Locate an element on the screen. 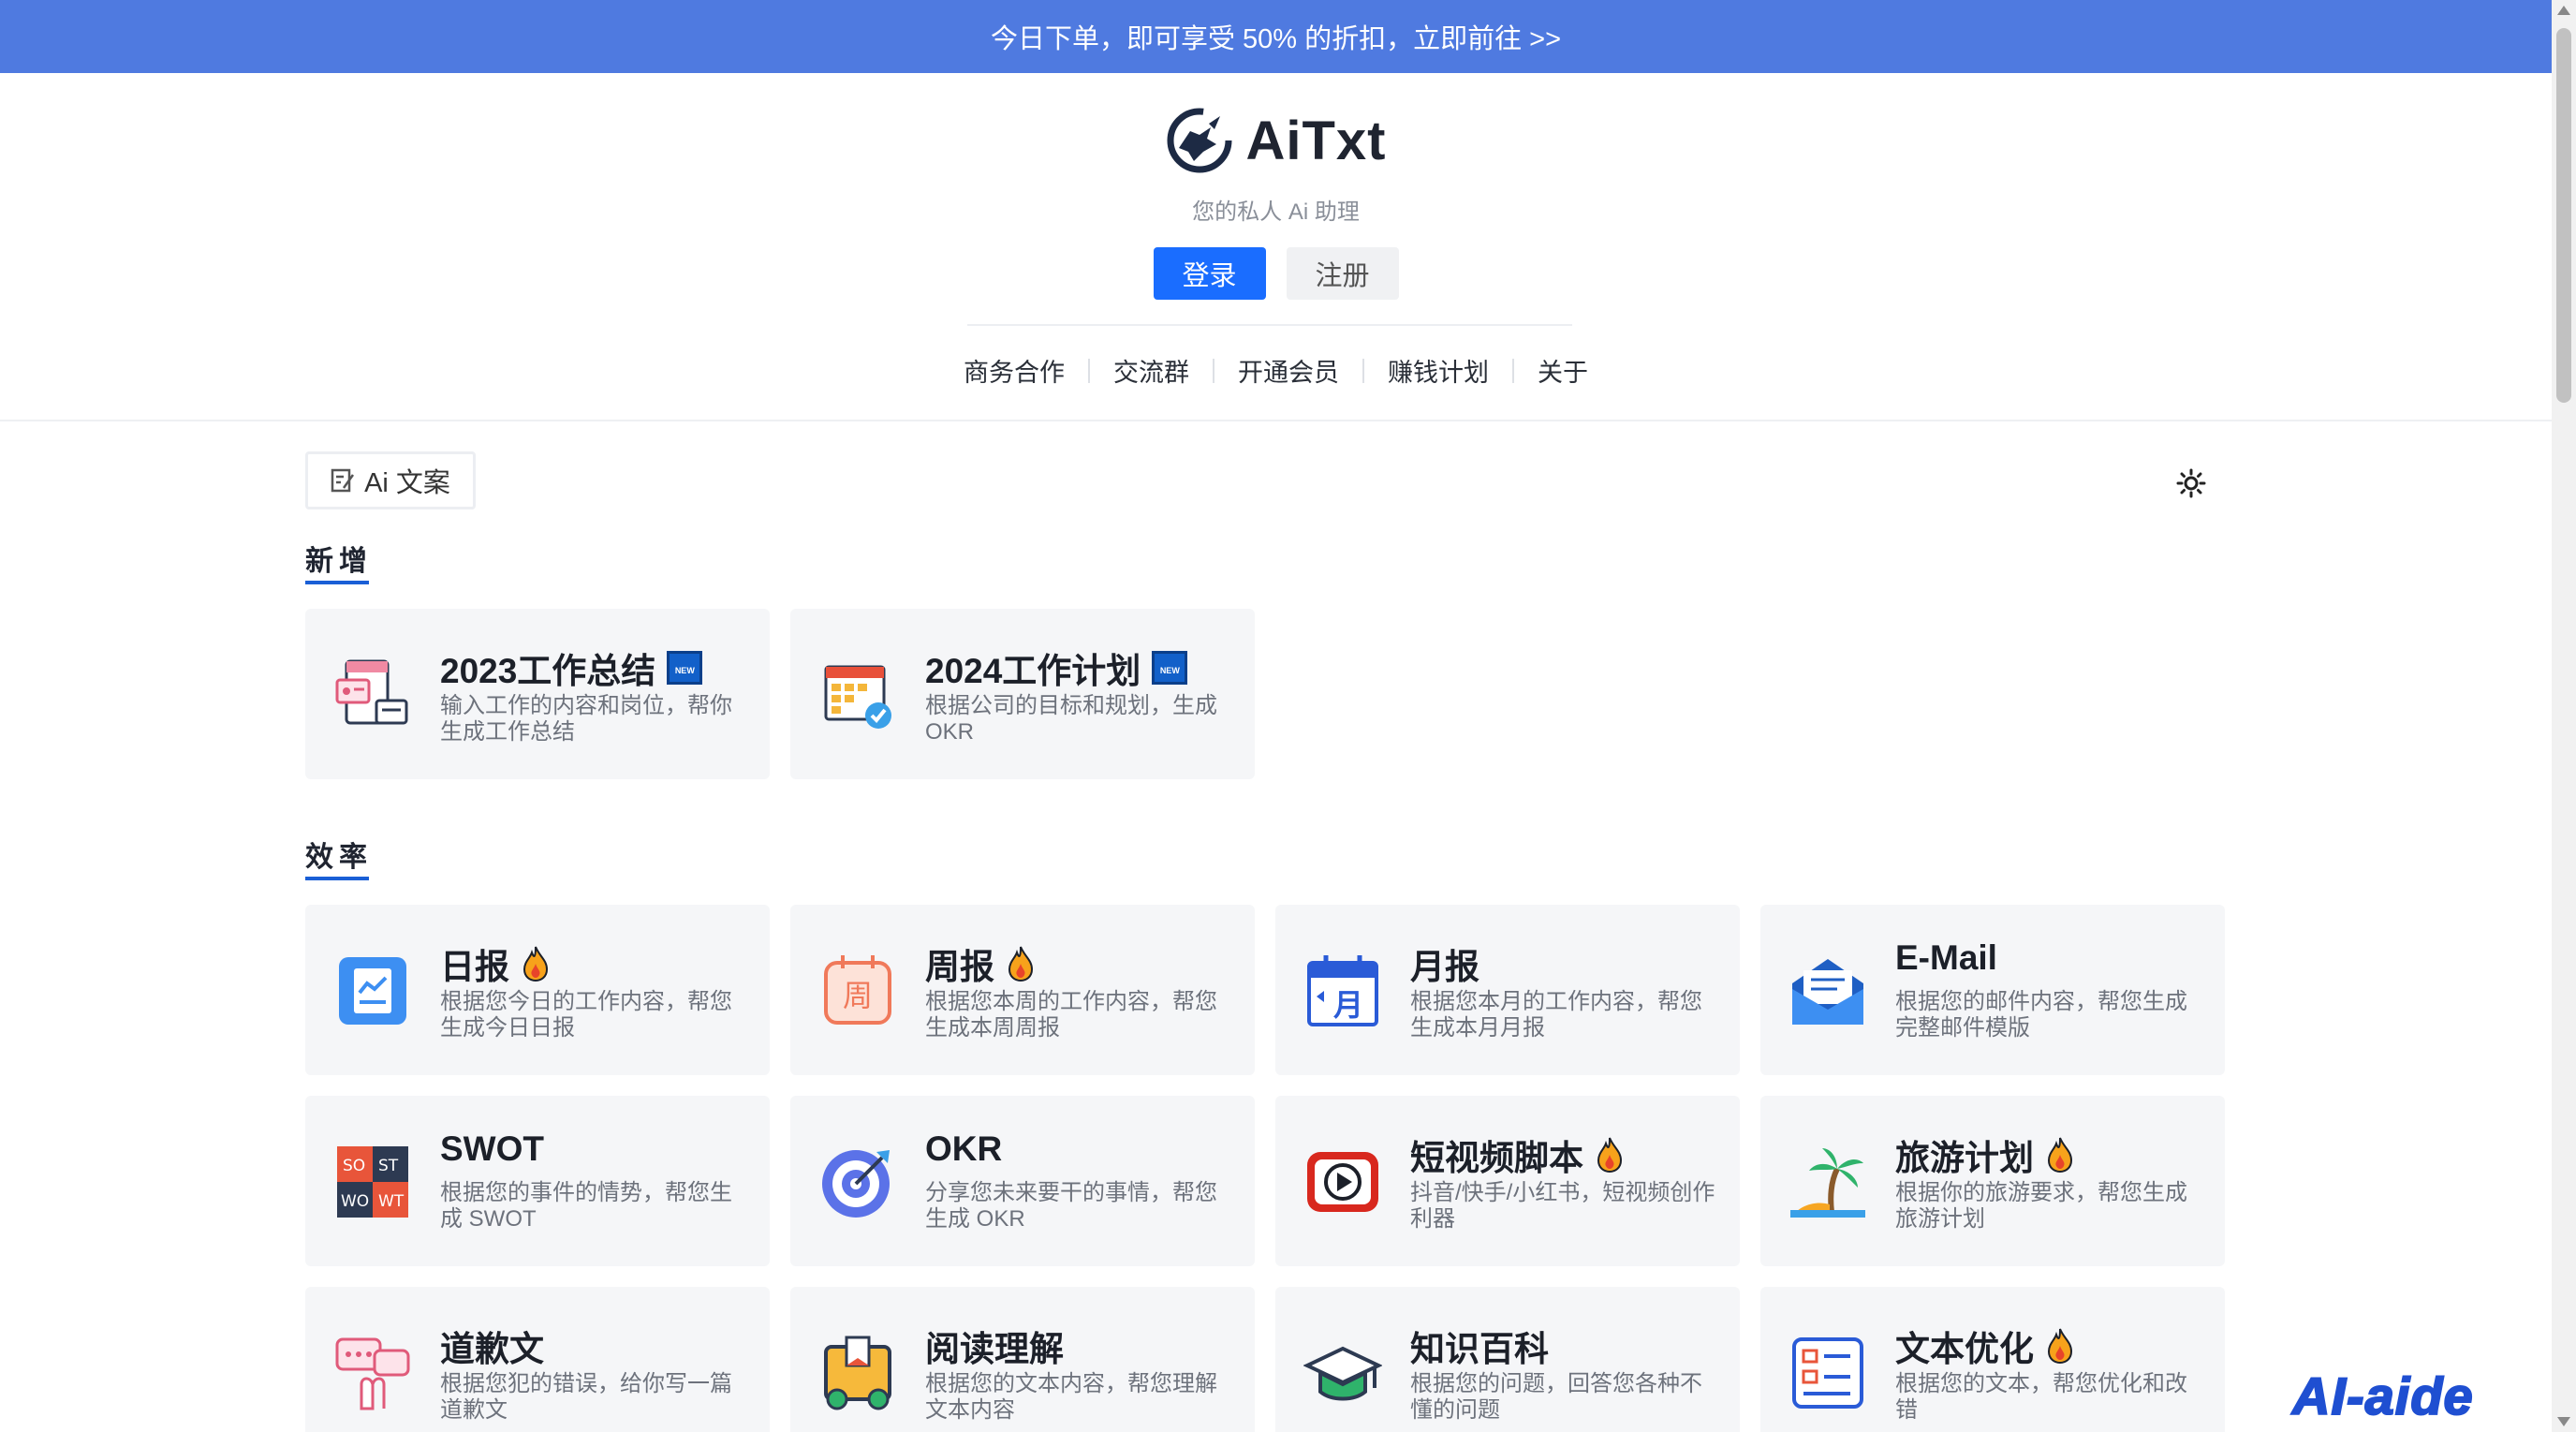 Image resolution: width=2576 pixels, height=1432 pixels. ai-copy-tag: Ai 文案 is located at coordinates (390, 480).